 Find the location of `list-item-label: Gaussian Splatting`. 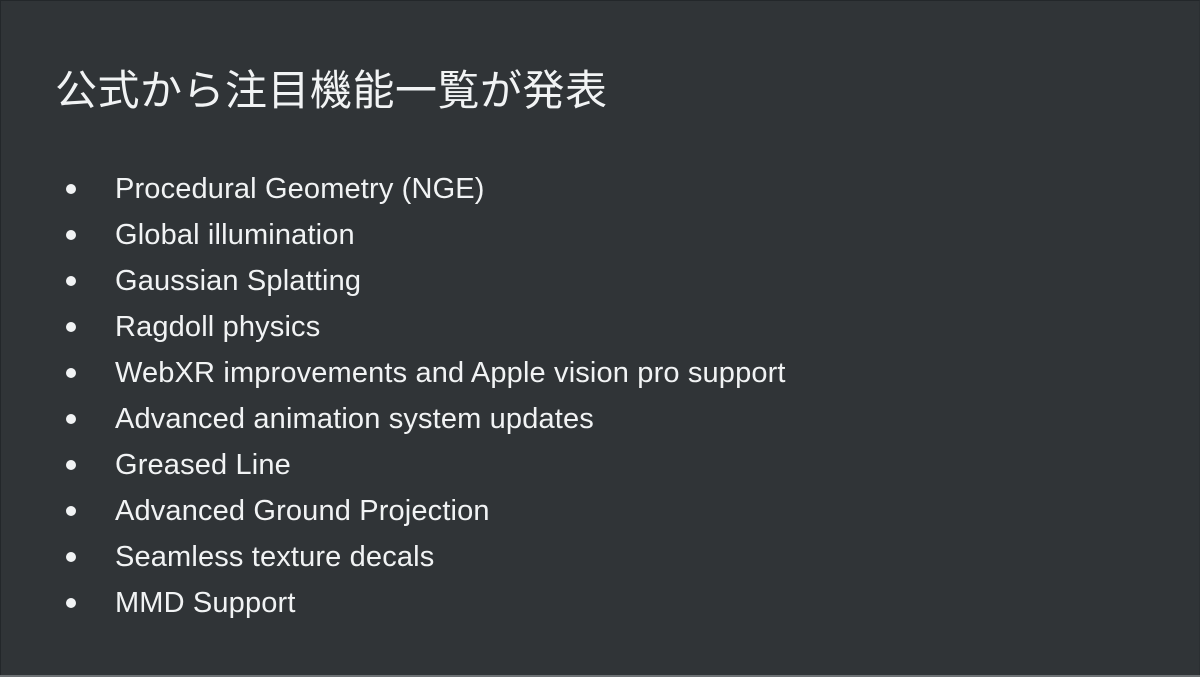

list-item-label: Gaussian Splatting is located at coordinates (238, 281).